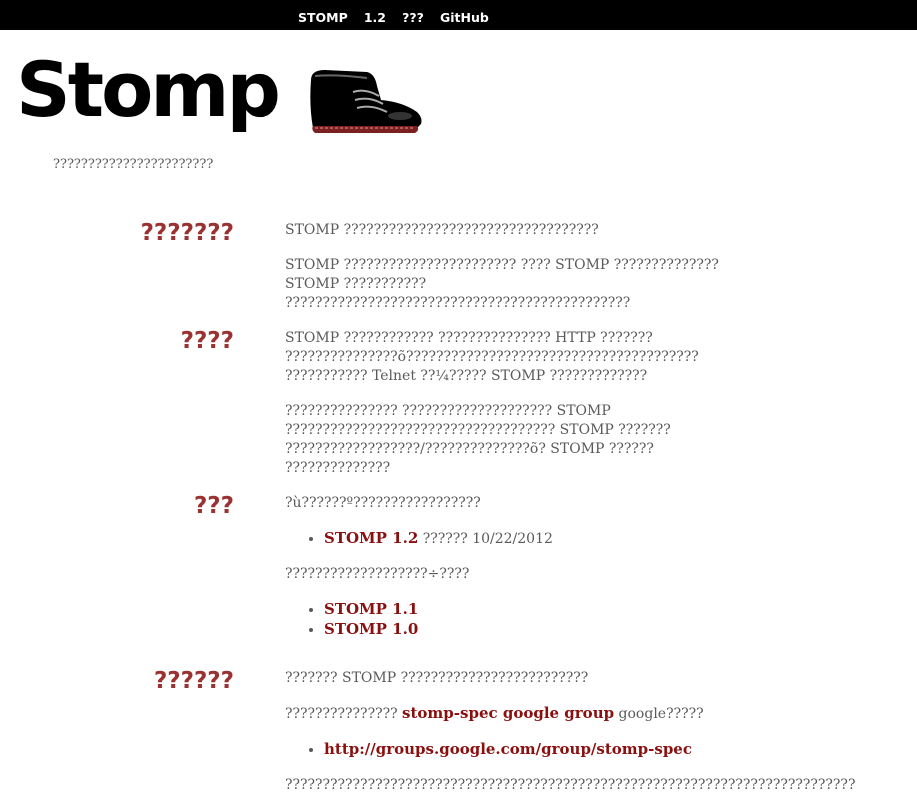 This screenshot has width=917, height=806. What do you see at coordinates (383, 503) in the screenshot?
I see `spec-intro: ?ù??????º?????????????????` at bounding box center [383, 503].